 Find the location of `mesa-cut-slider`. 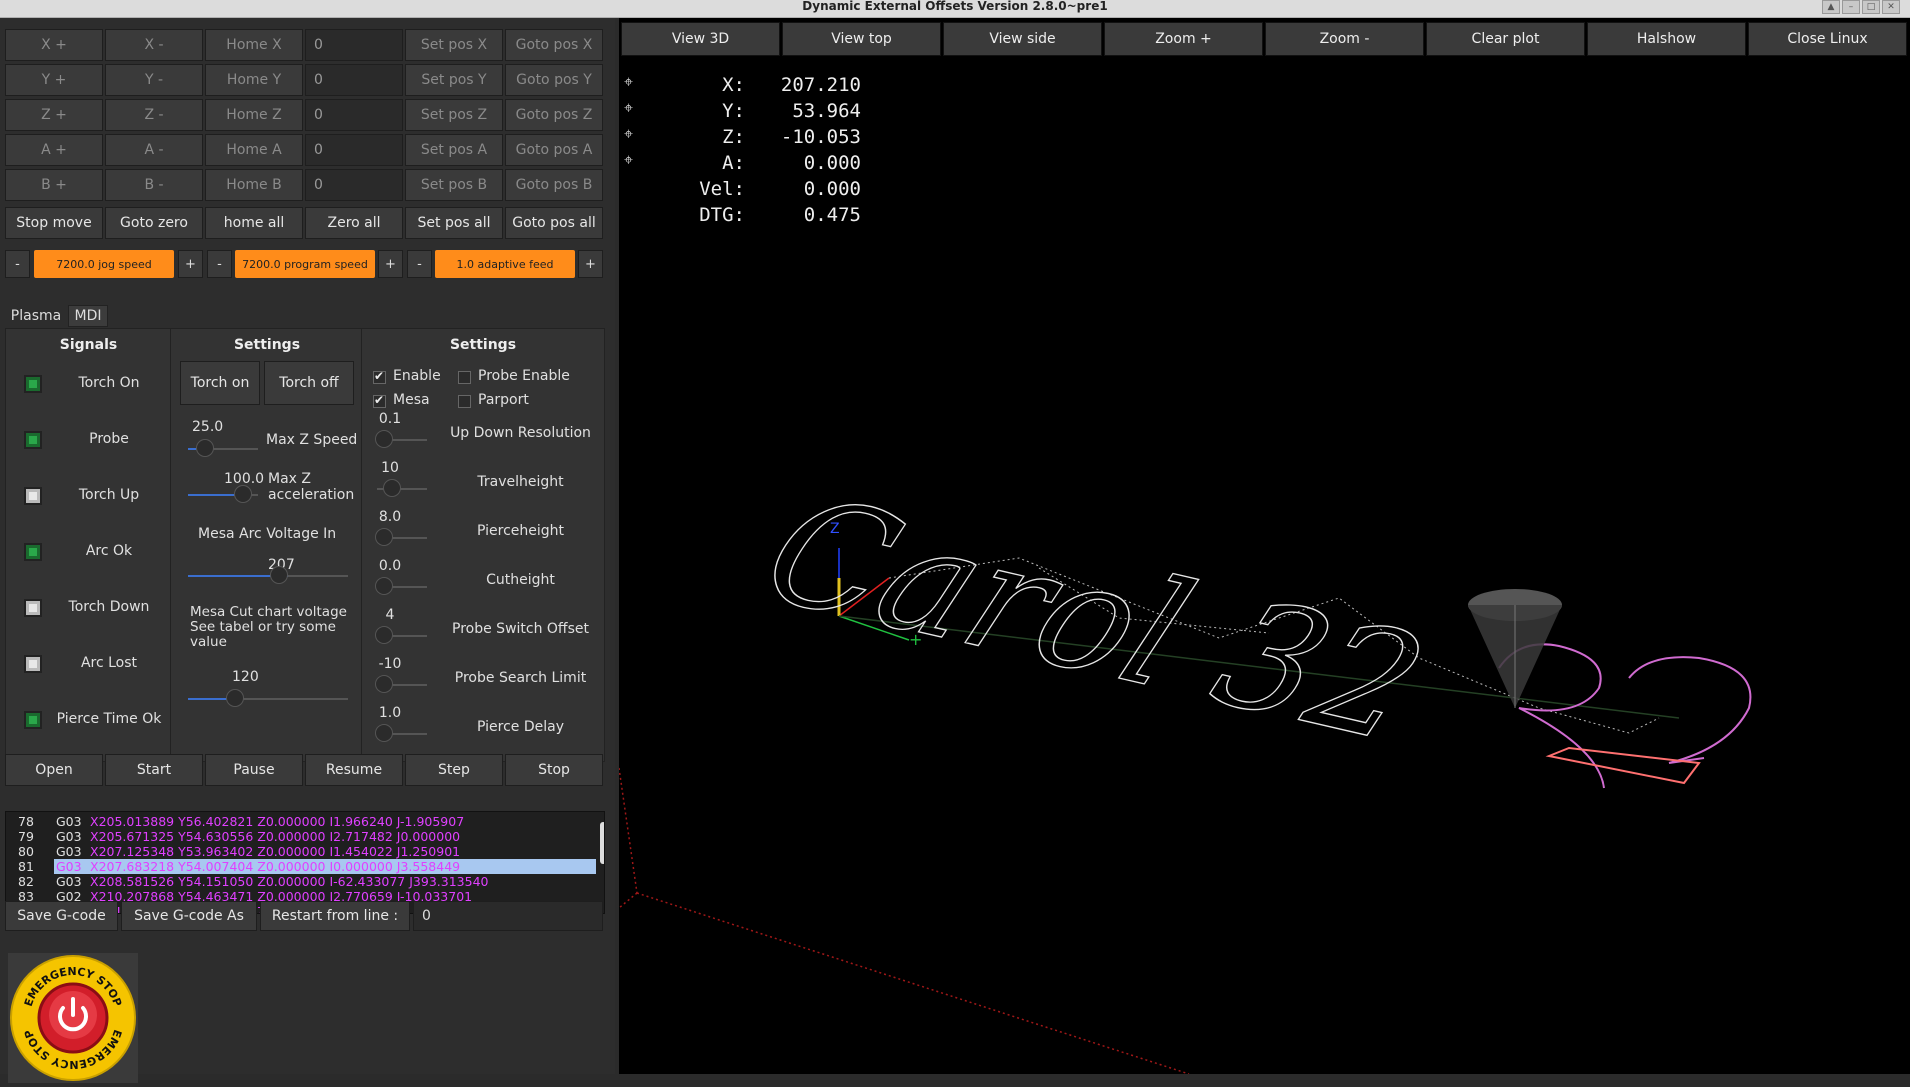

mesa-cut-slider is located at coordinates (268, 699).